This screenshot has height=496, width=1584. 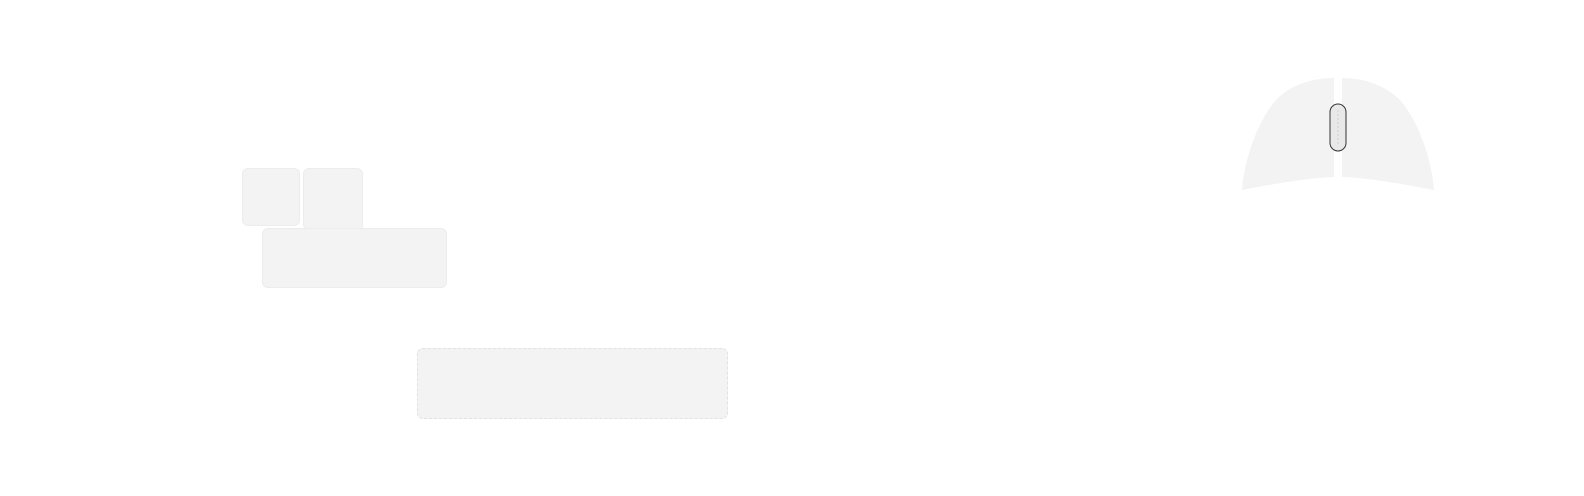 I want to click on key-top-left, so click(x=271, y=197).